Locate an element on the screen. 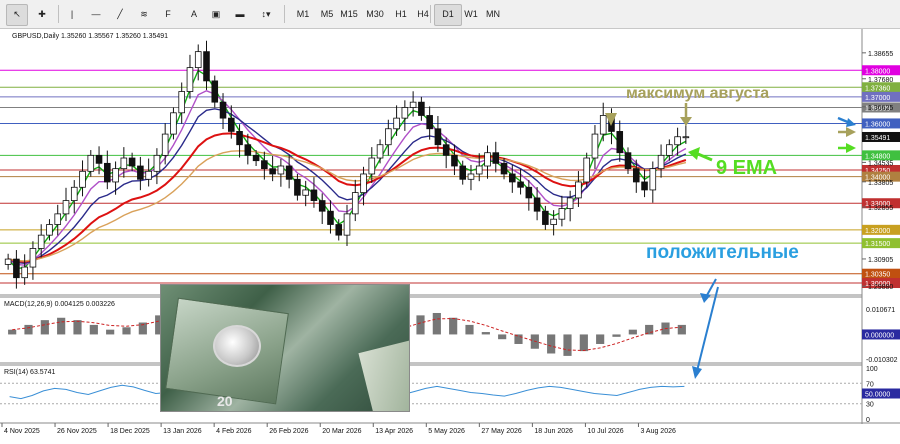 The height and width of the screenshot is (444, 900). timeframe-m30: M30 is located at coordinates (375, 14).